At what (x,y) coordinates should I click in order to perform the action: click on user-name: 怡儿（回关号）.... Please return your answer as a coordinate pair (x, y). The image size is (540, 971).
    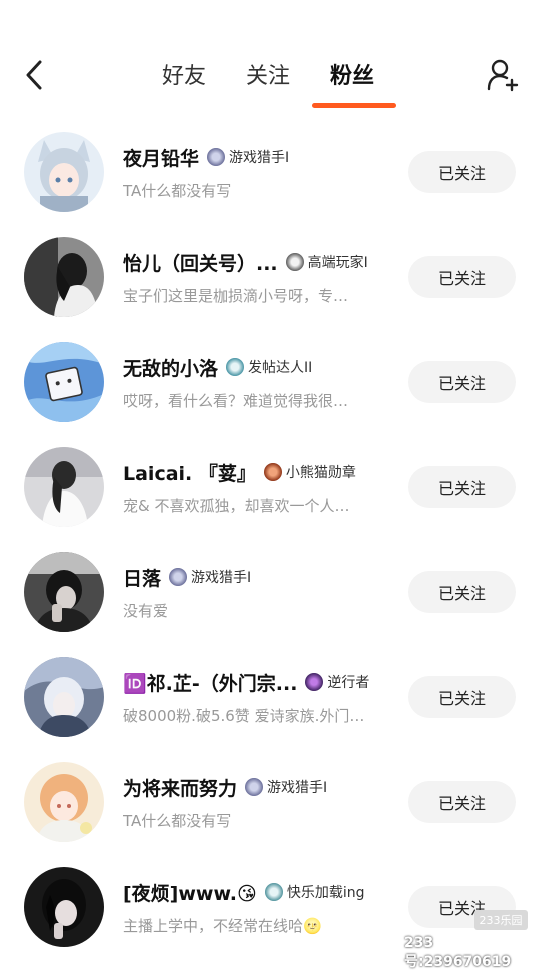
    Looking at the image, I should click on (200, 262).